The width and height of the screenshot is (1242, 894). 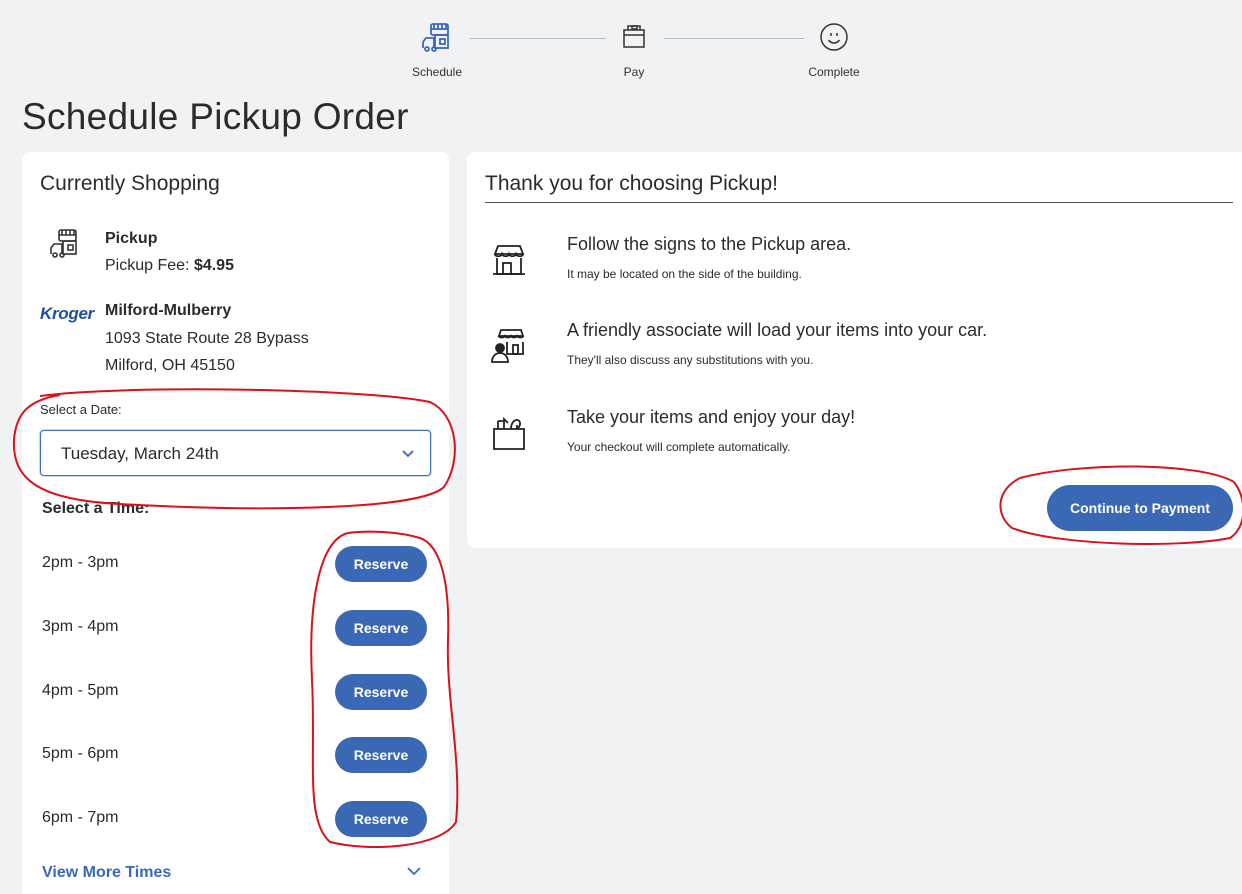 What do you see at coordinates (168, 310) in the screenshot?
I see `store-name: Milford-Mulberry` at bounding box center [168, 310].